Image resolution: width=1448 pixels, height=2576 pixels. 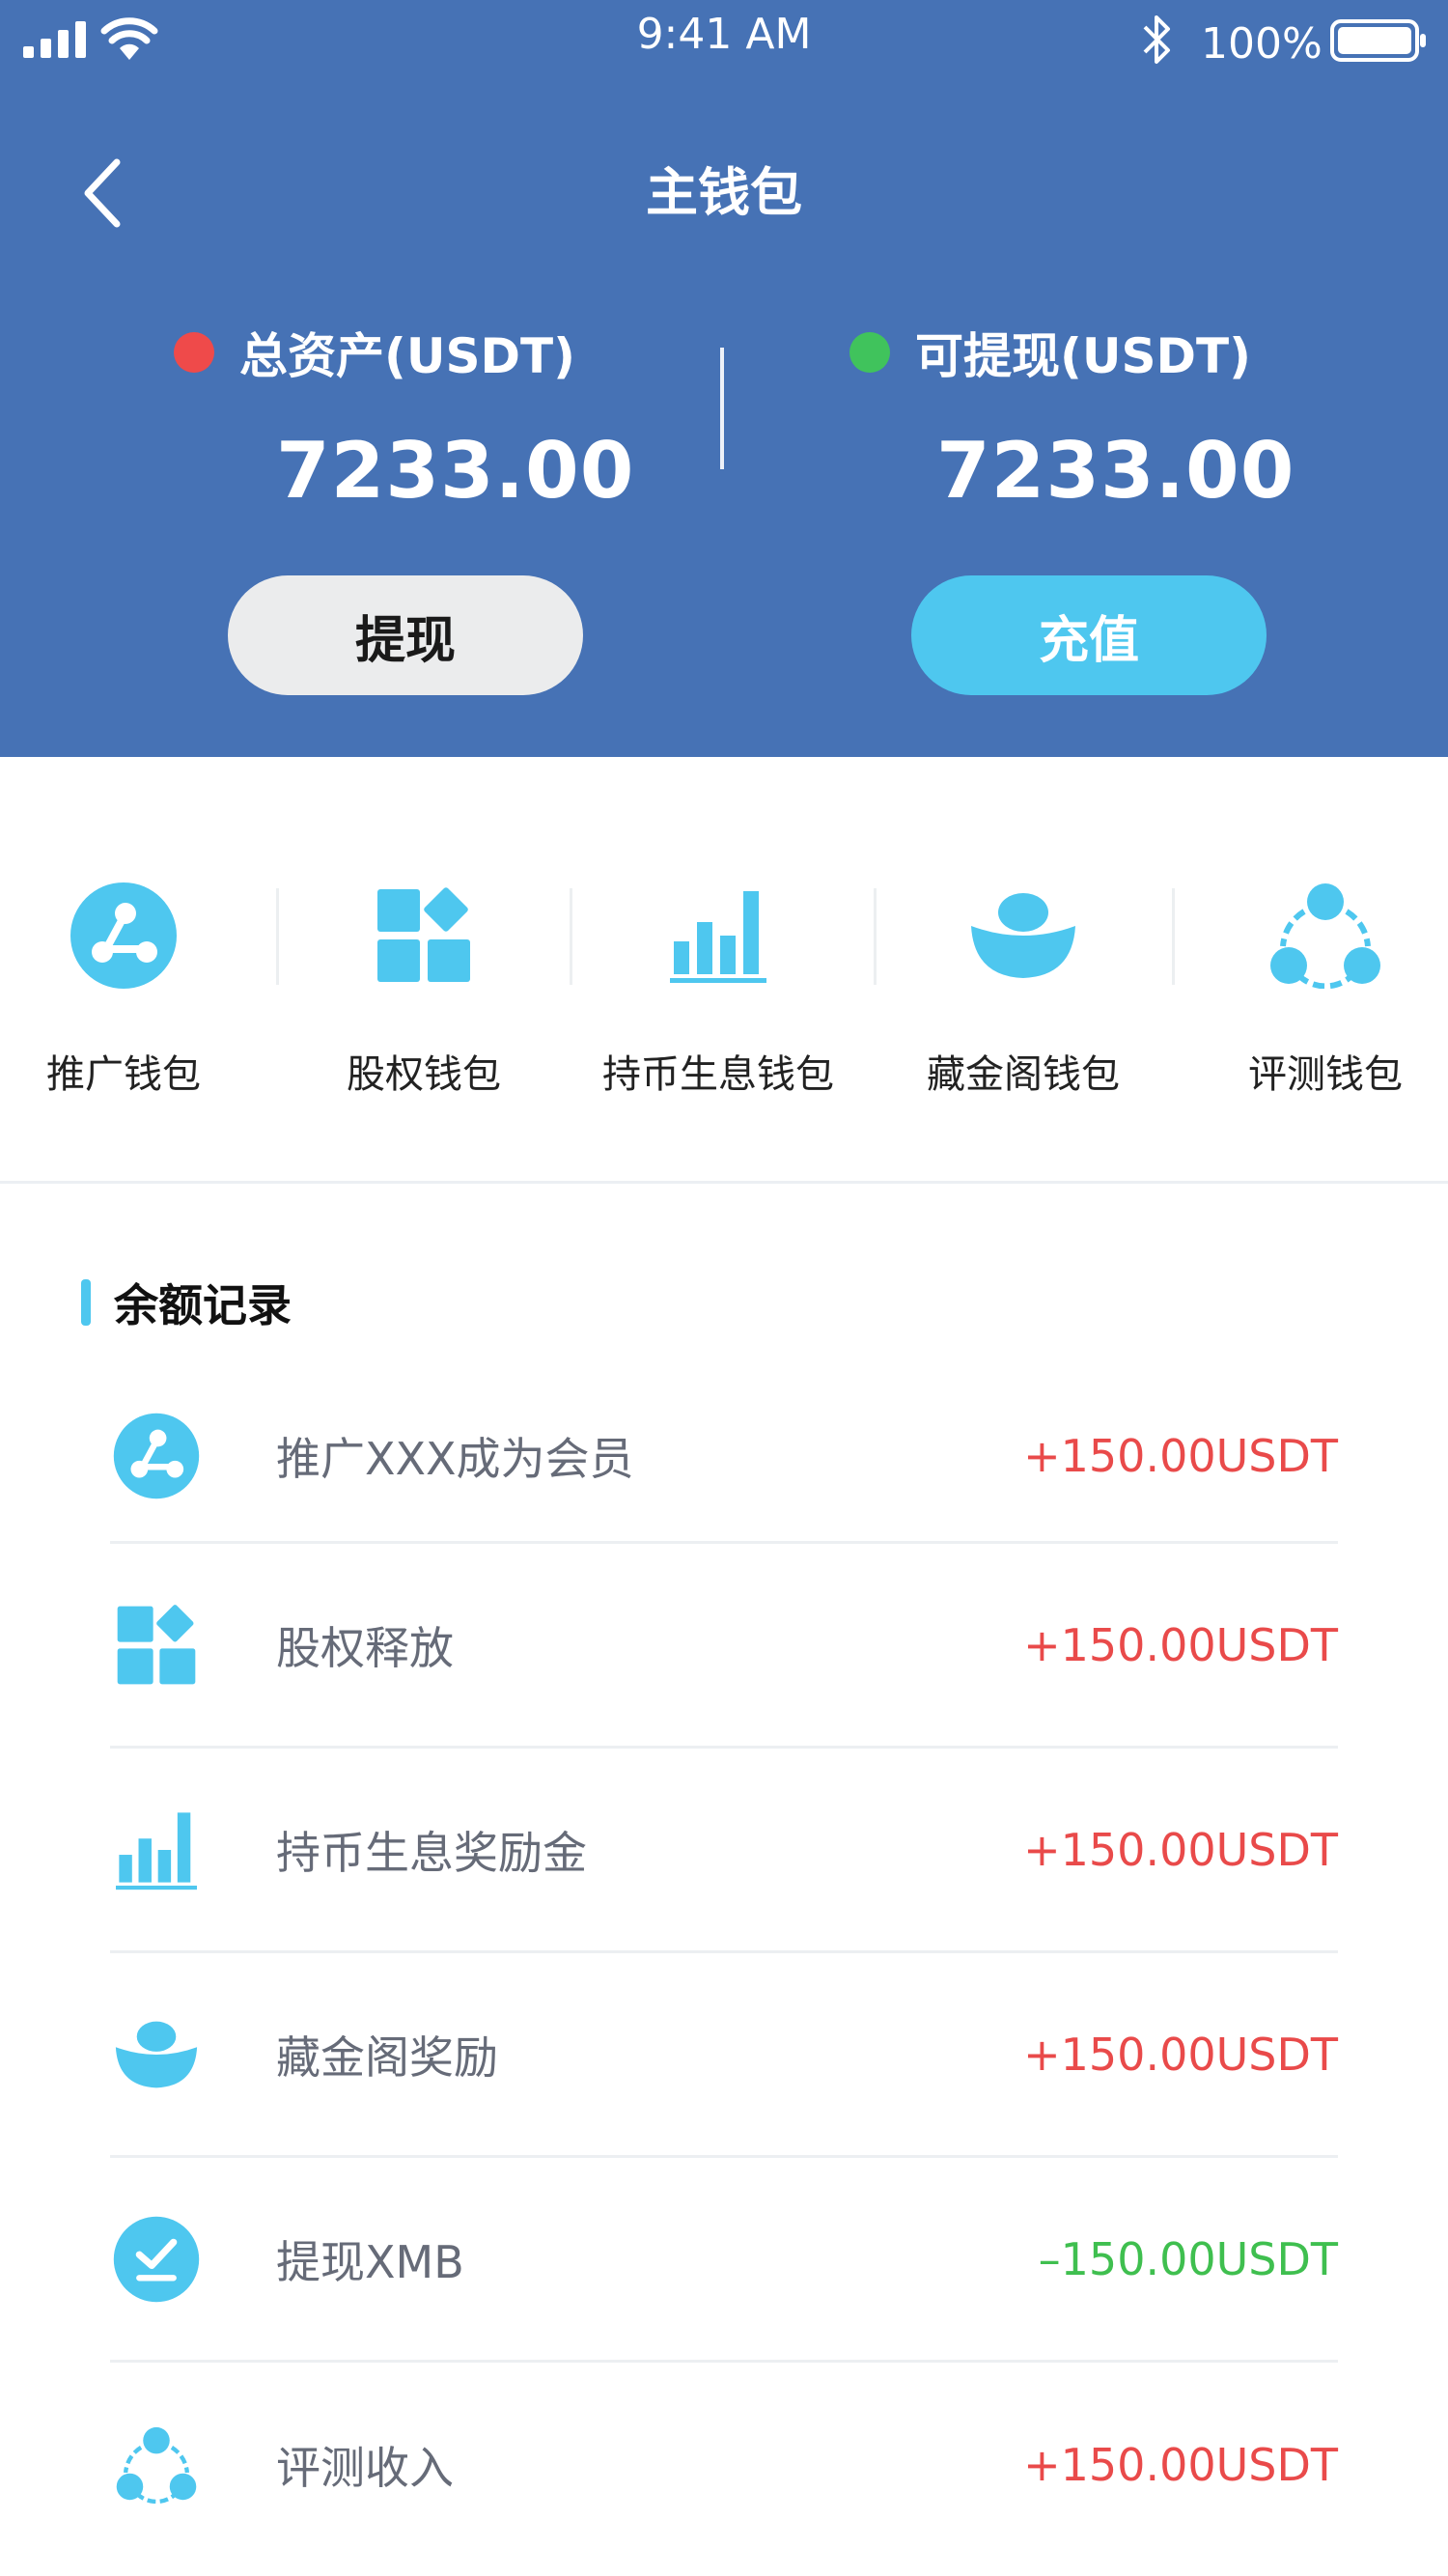 What do you see at coordinates (1089, 635) in the screenshot?
I see `deposit-button: 充值` at bounding box center [1089, 635].